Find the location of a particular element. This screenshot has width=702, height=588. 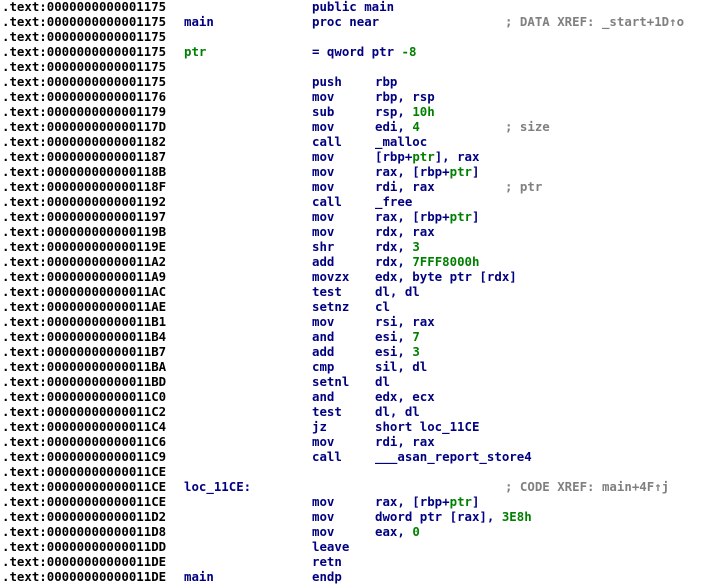

listing-line: .text:000000000000119B mov rdx, rax is located at coordinates (351, 231).